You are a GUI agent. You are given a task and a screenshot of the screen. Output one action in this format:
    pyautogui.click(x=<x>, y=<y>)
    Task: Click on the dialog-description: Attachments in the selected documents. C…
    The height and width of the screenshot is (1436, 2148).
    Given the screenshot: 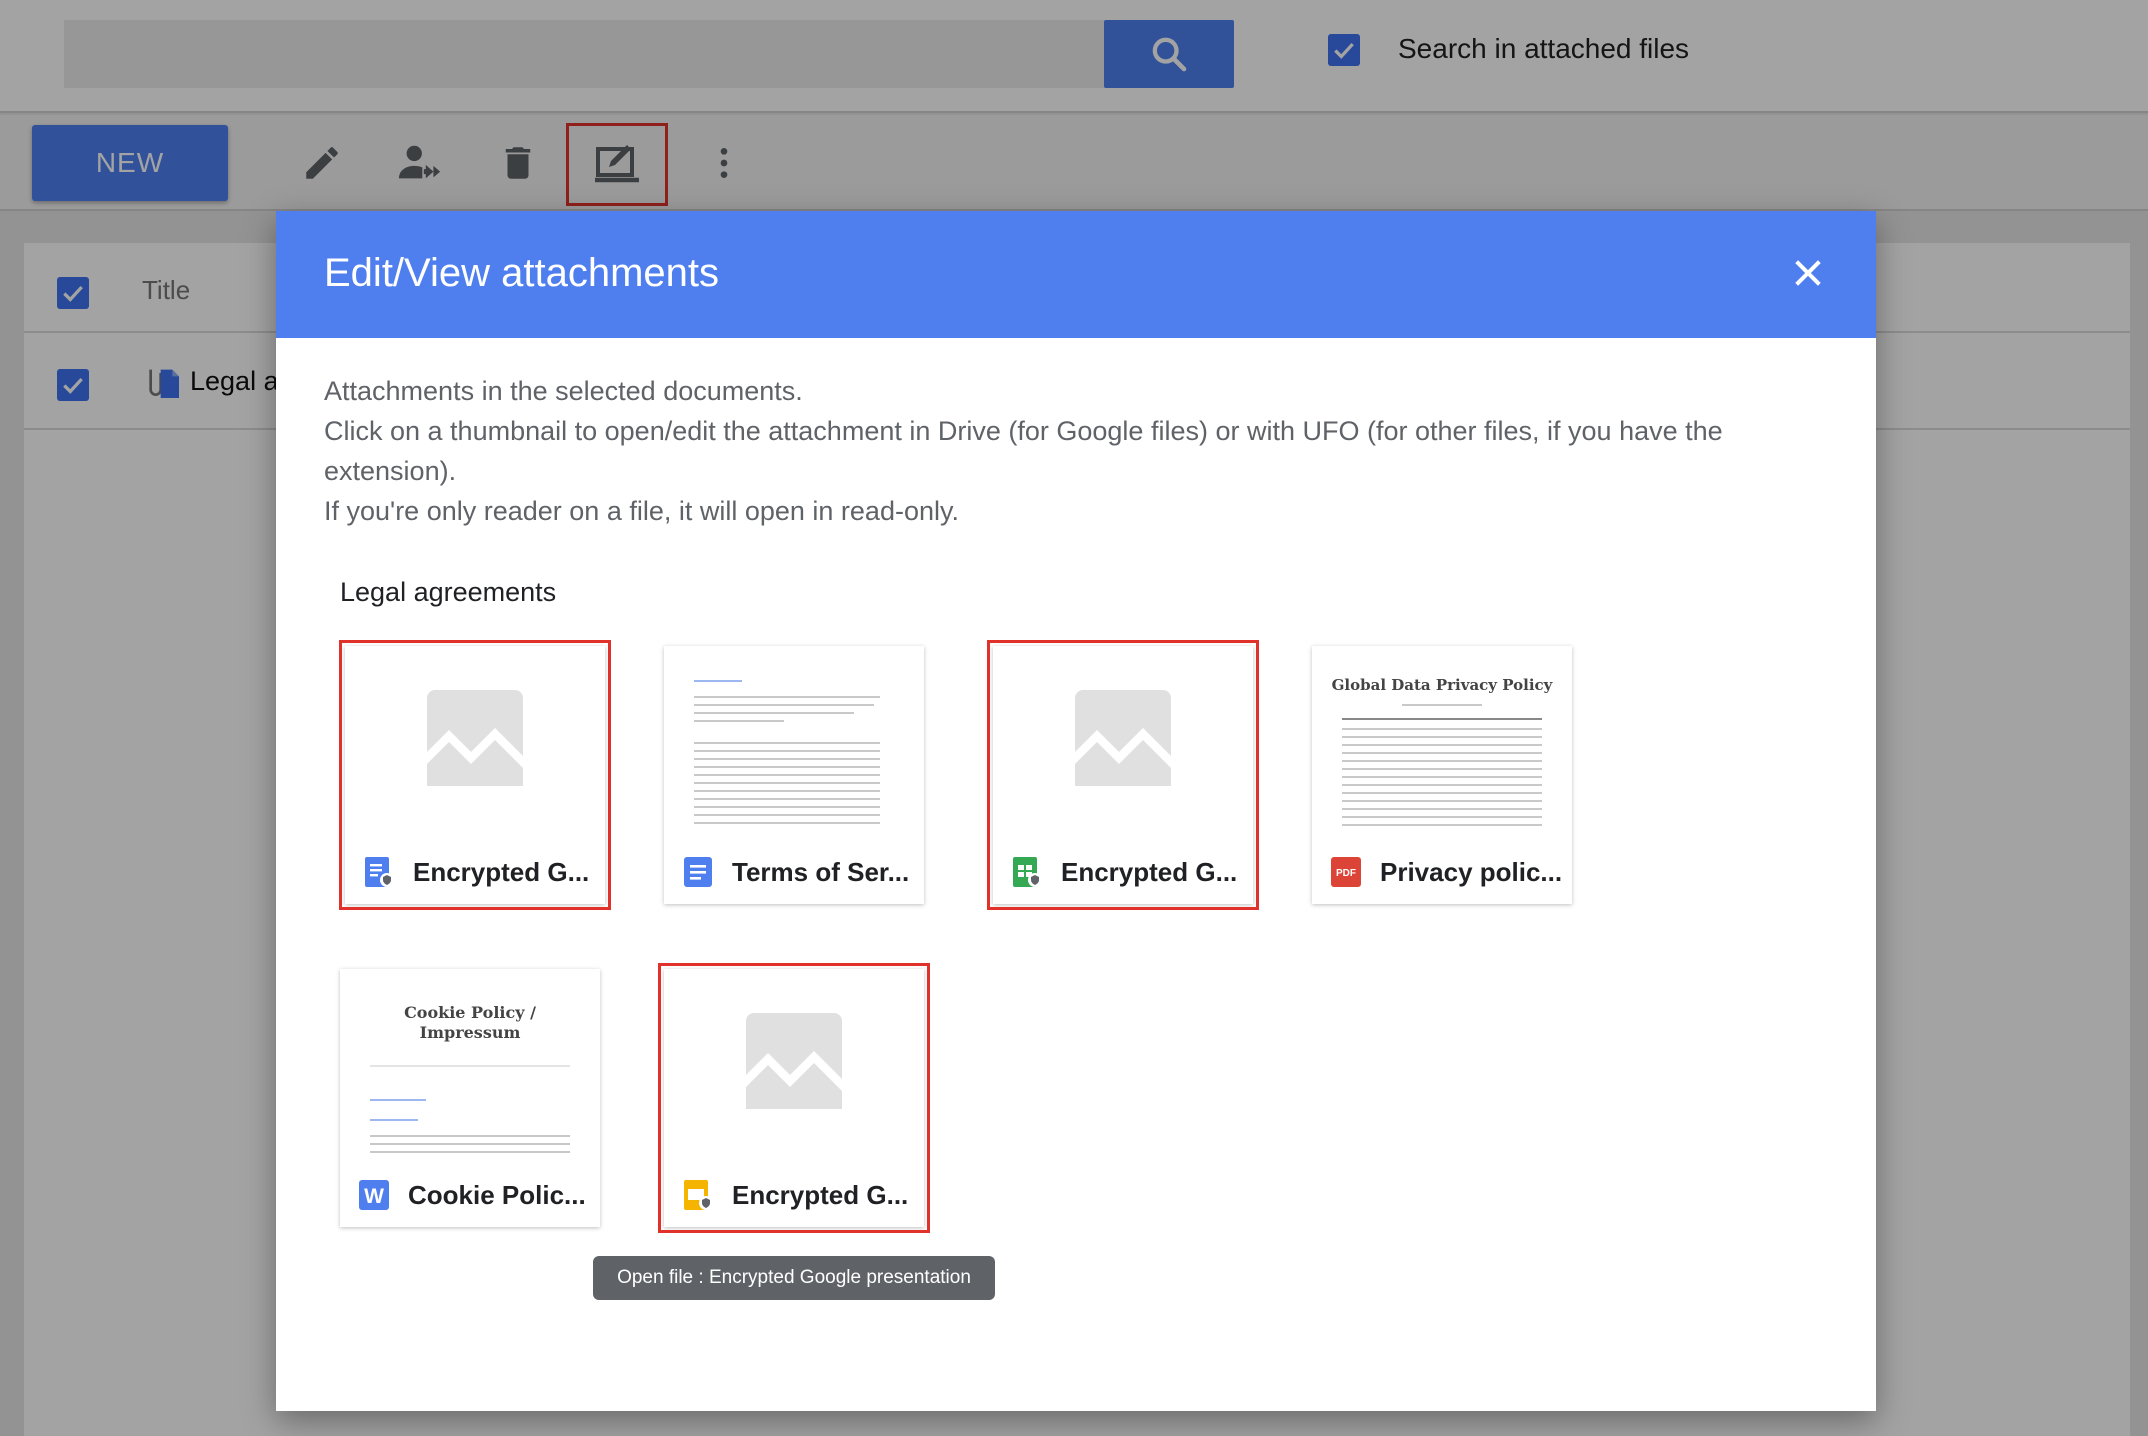 What is the action you would take?
    pyautogui.click(x=1079, y=451)
    